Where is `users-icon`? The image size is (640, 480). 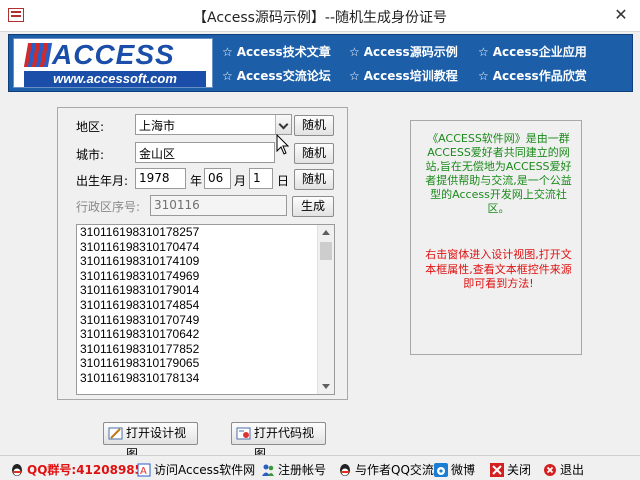
users-icon is located at coordinates (268, 470).